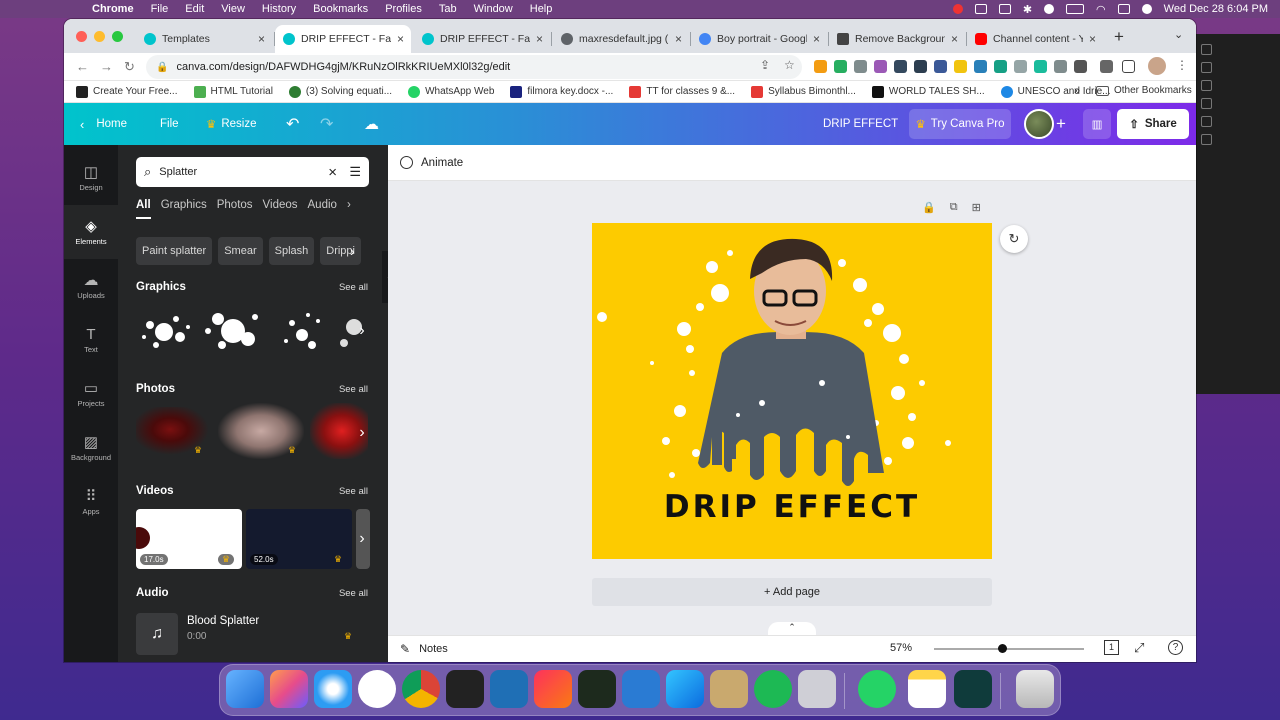  I want to click on design-headline: DRIP EFFECT, so click(792, 507).